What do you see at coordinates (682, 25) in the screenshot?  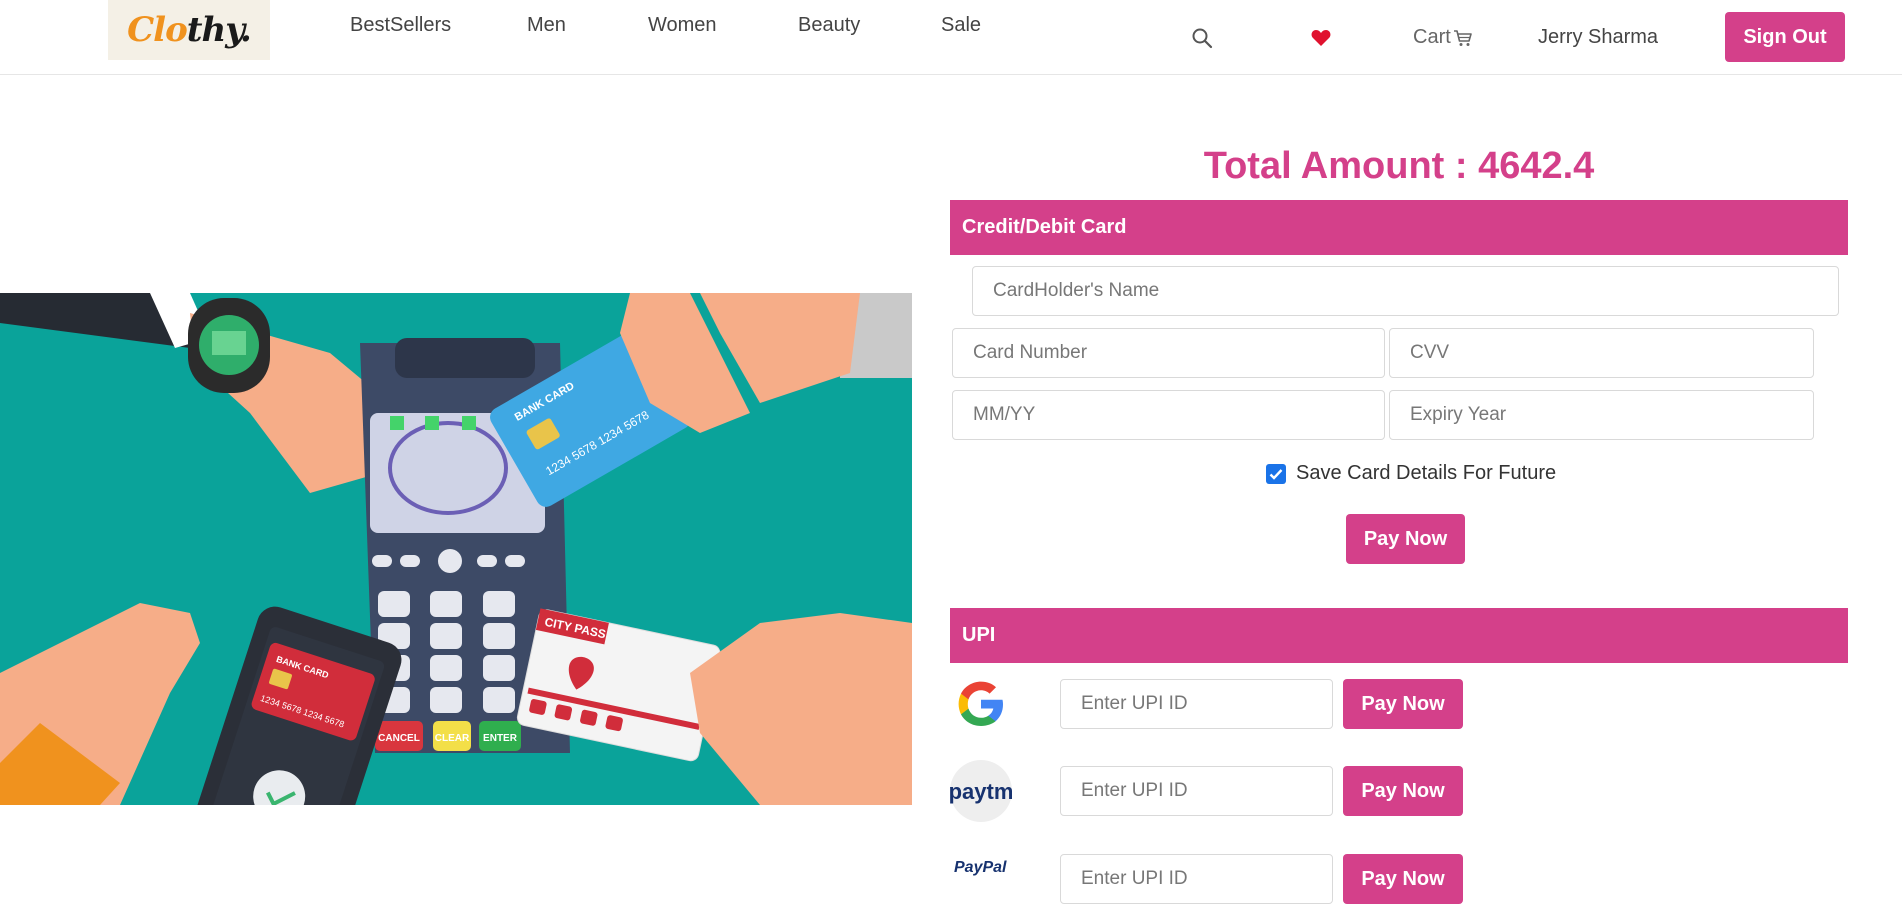 I see `nav-women: Women` at bounding box center [682, 25].